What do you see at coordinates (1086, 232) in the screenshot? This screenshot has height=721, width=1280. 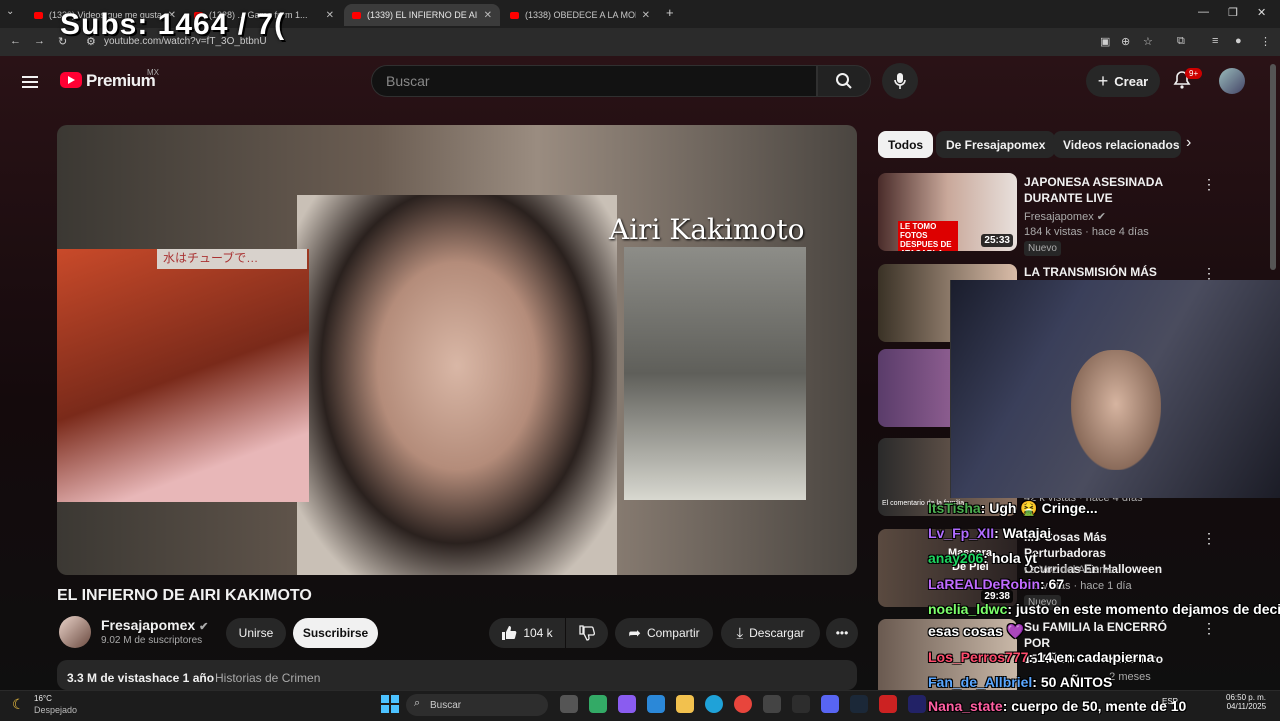 I see `related-meta-1: 184 k vistas · hace 4 días` at bounding box center [1086, 232].